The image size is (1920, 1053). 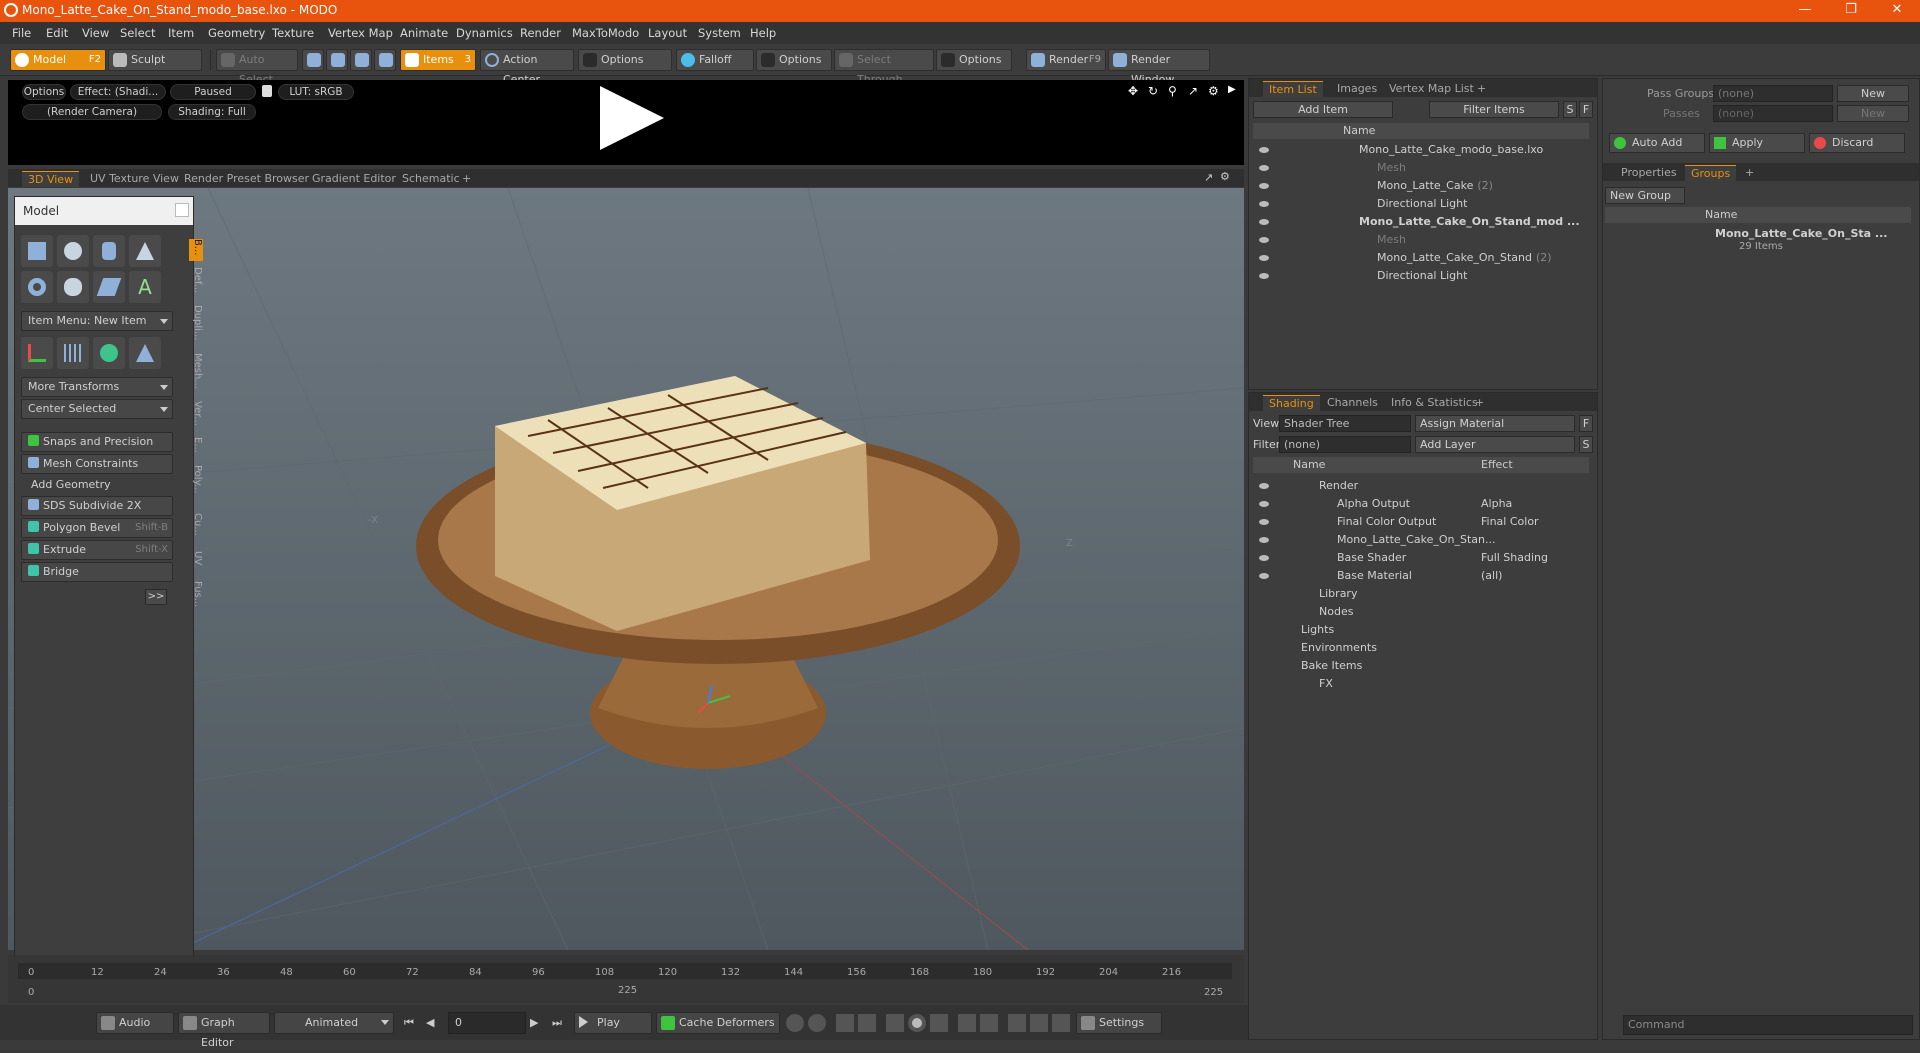 I want to click on shader-effect-value: (all), so click(x=1491, y=575).